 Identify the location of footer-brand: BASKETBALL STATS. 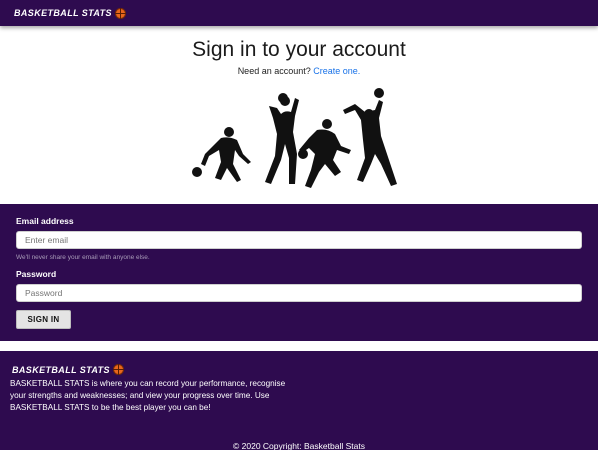
(68, 369).